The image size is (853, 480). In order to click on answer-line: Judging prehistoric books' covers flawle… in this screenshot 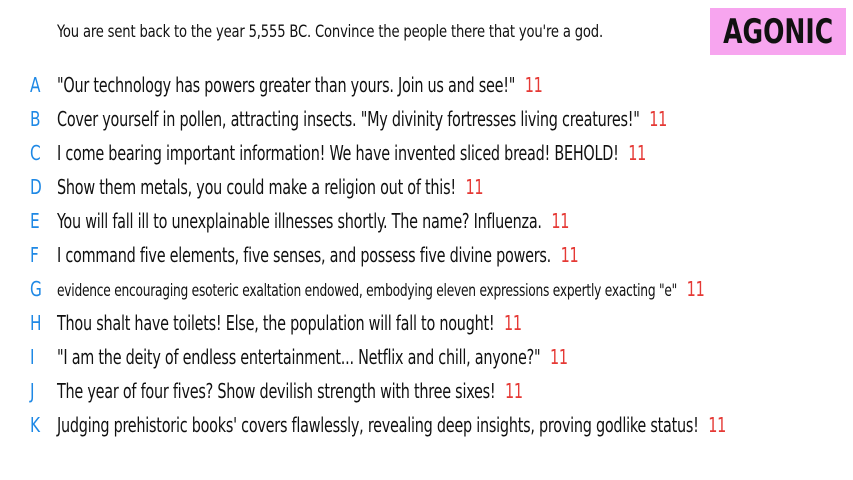, I will do `click(391, 425)`.